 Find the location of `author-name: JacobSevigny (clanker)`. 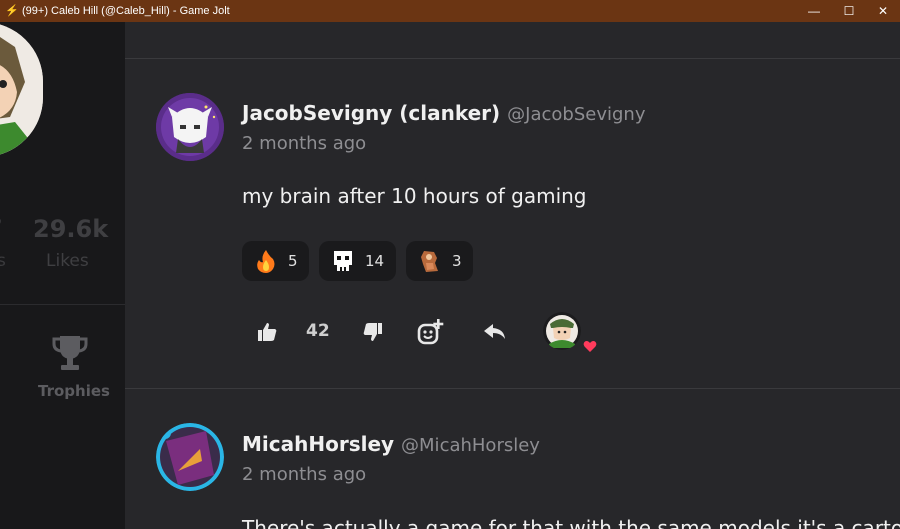

author-name: JacobSevigny (clanker) is located at coordinates (371, 113).